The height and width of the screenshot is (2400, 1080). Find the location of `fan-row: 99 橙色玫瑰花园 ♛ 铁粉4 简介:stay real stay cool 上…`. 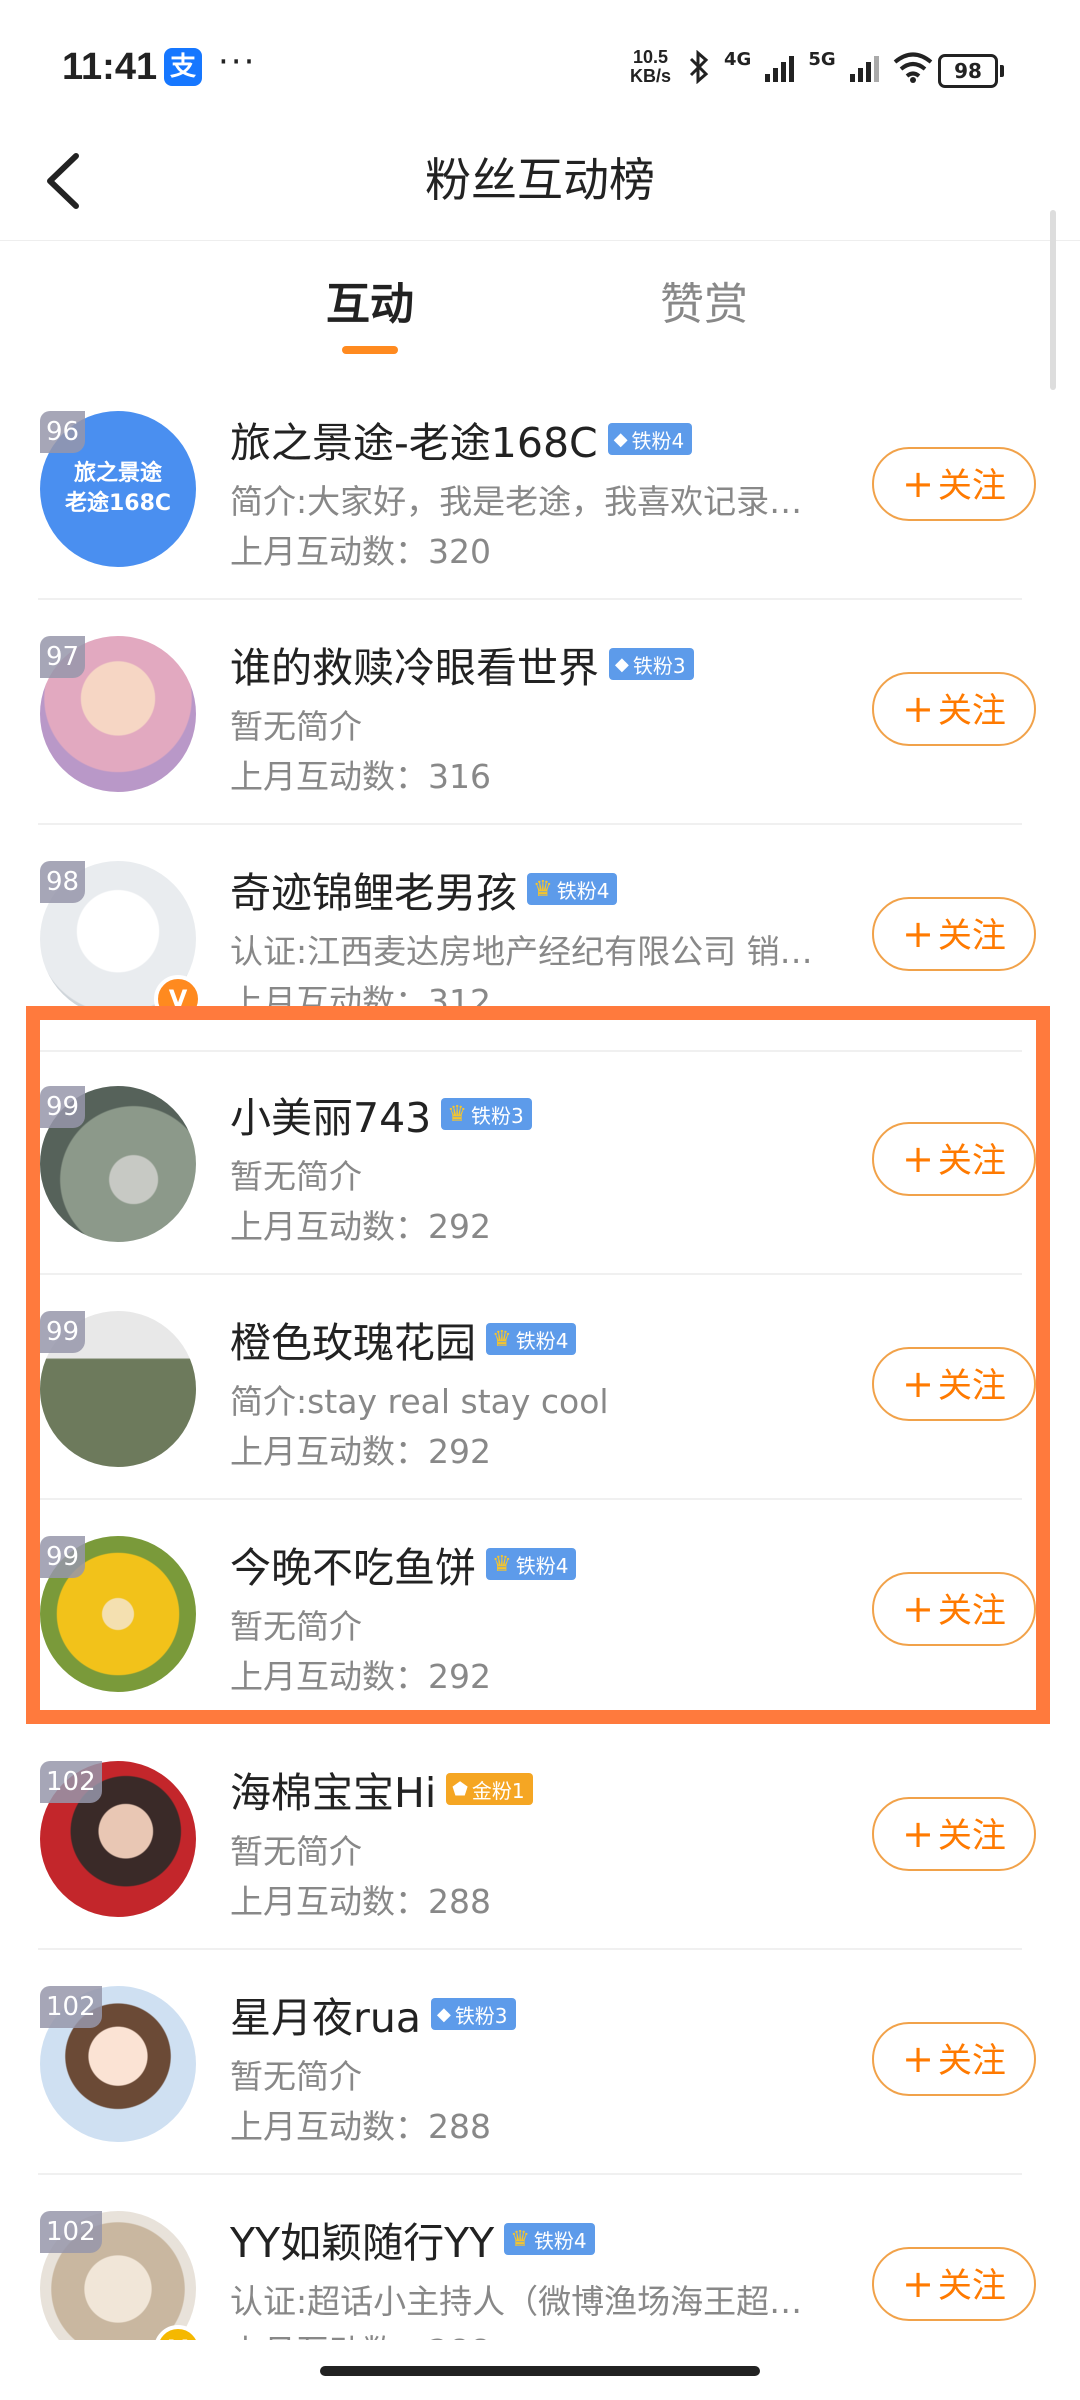

fan-row: 99 橙色玫瑰花园 ♛ 铁粉4 简介:stay real stay cool 上… is located at coordinates (540, 1387).